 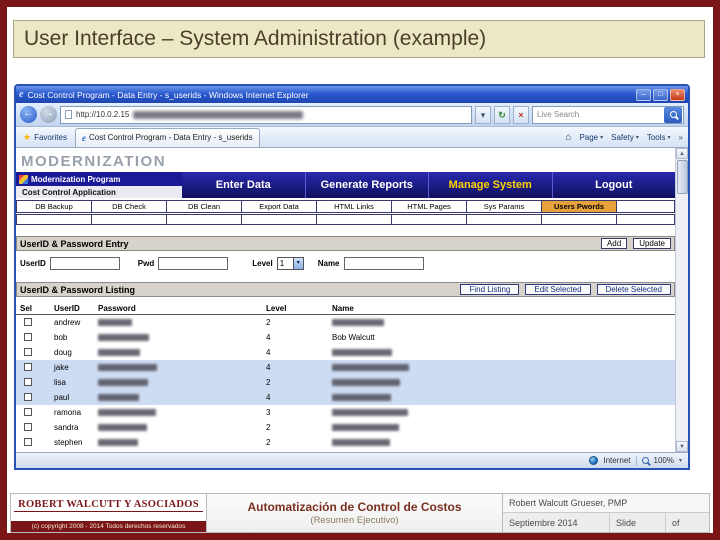 What do you see at coordinates (660, 94) in the screenshot?
I see `maximize-button: □` at bounding box center [660, 94].